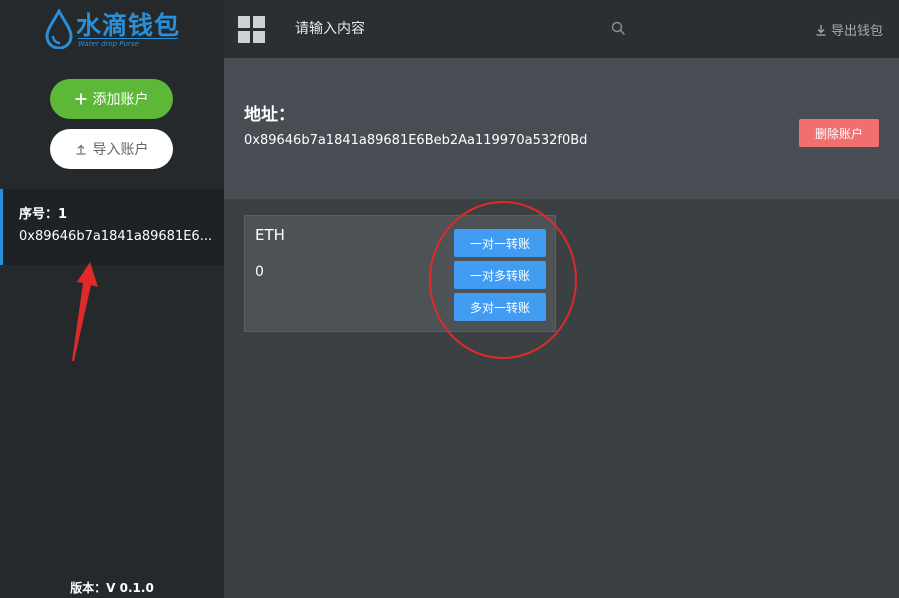 This screenshot has width=899, height=598. I want to click on grid-icon, so click(252, 30).